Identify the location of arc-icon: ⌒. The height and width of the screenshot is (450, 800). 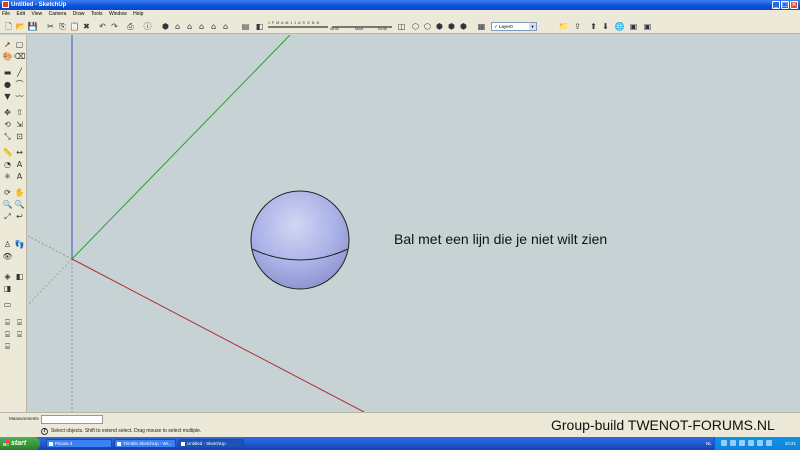
(19, 84).